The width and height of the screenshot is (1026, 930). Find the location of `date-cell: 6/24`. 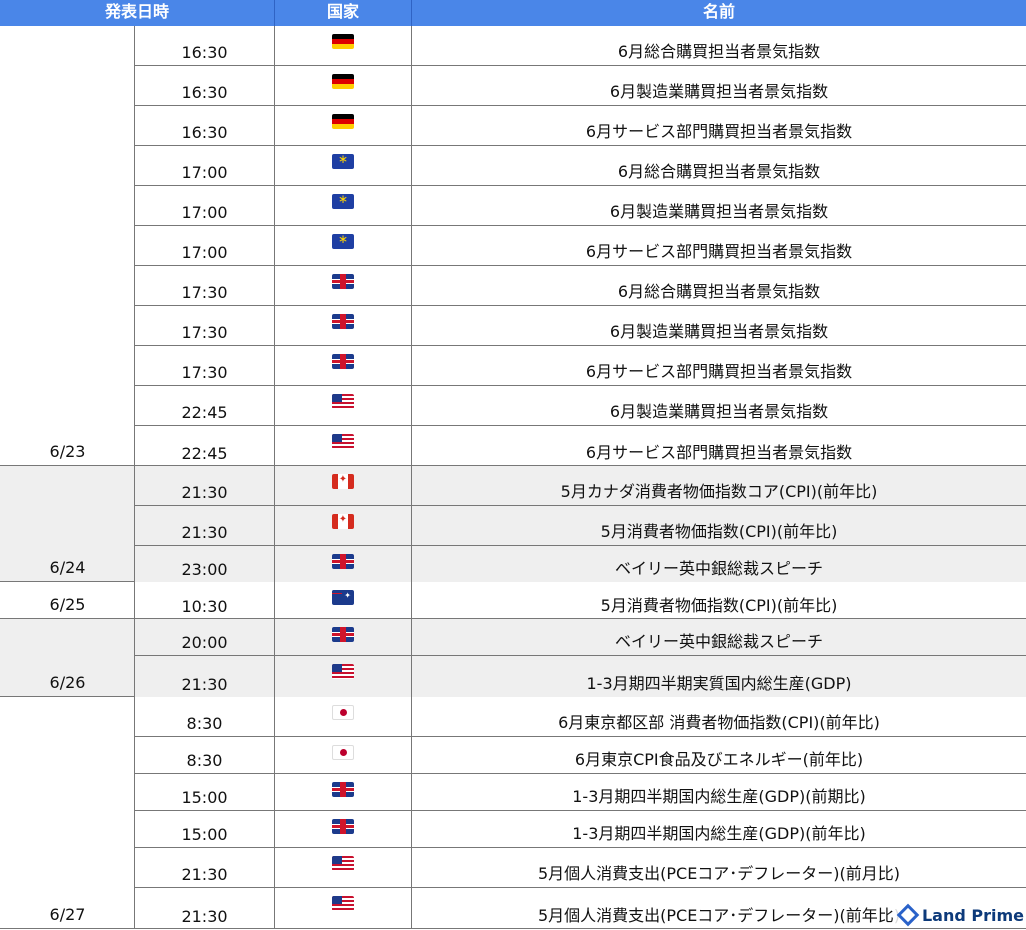

date-cell: 6/24 is located at coordinates (67, 523).